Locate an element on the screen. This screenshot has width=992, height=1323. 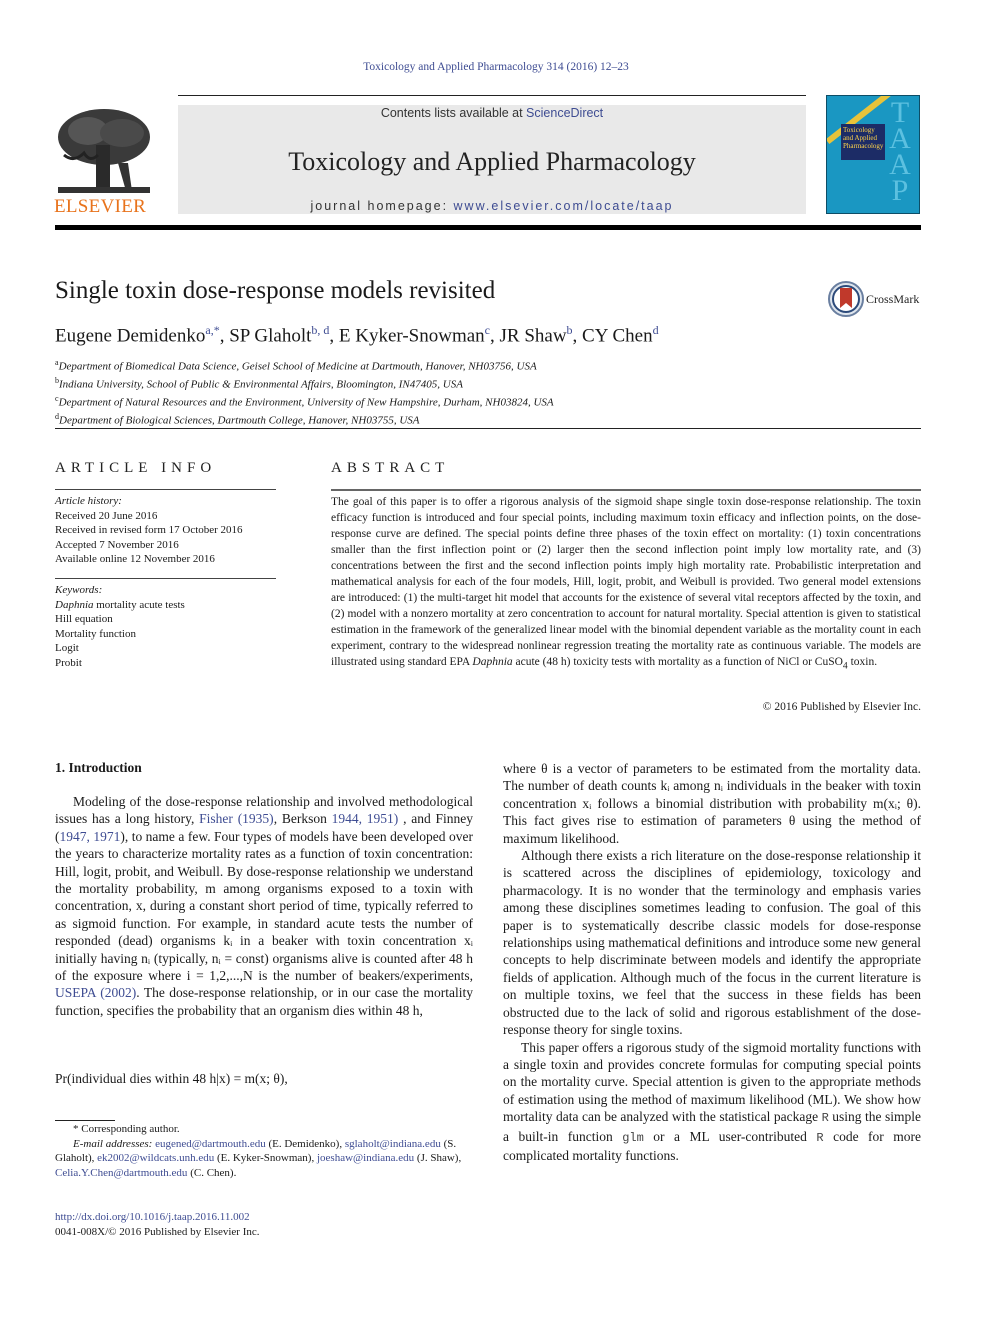
email-owner: (J. Shaw), is located at coordinates (438, 1158).